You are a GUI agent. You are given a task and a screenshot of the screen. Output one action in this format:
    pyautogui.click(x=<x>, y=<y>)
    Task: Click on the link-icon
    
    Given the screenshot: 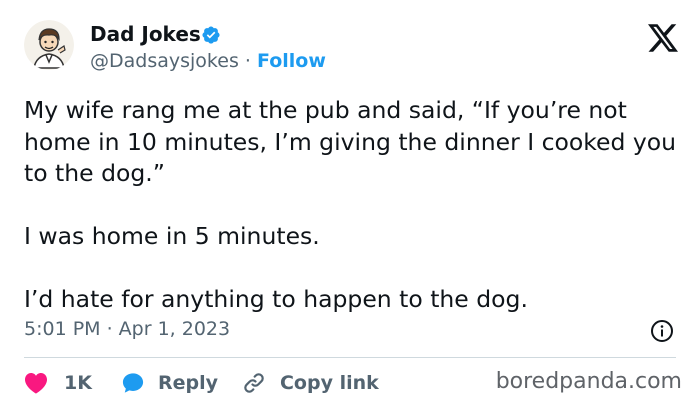 What is the action you would take?
    pyautogui.click(x=254, y=383)
    